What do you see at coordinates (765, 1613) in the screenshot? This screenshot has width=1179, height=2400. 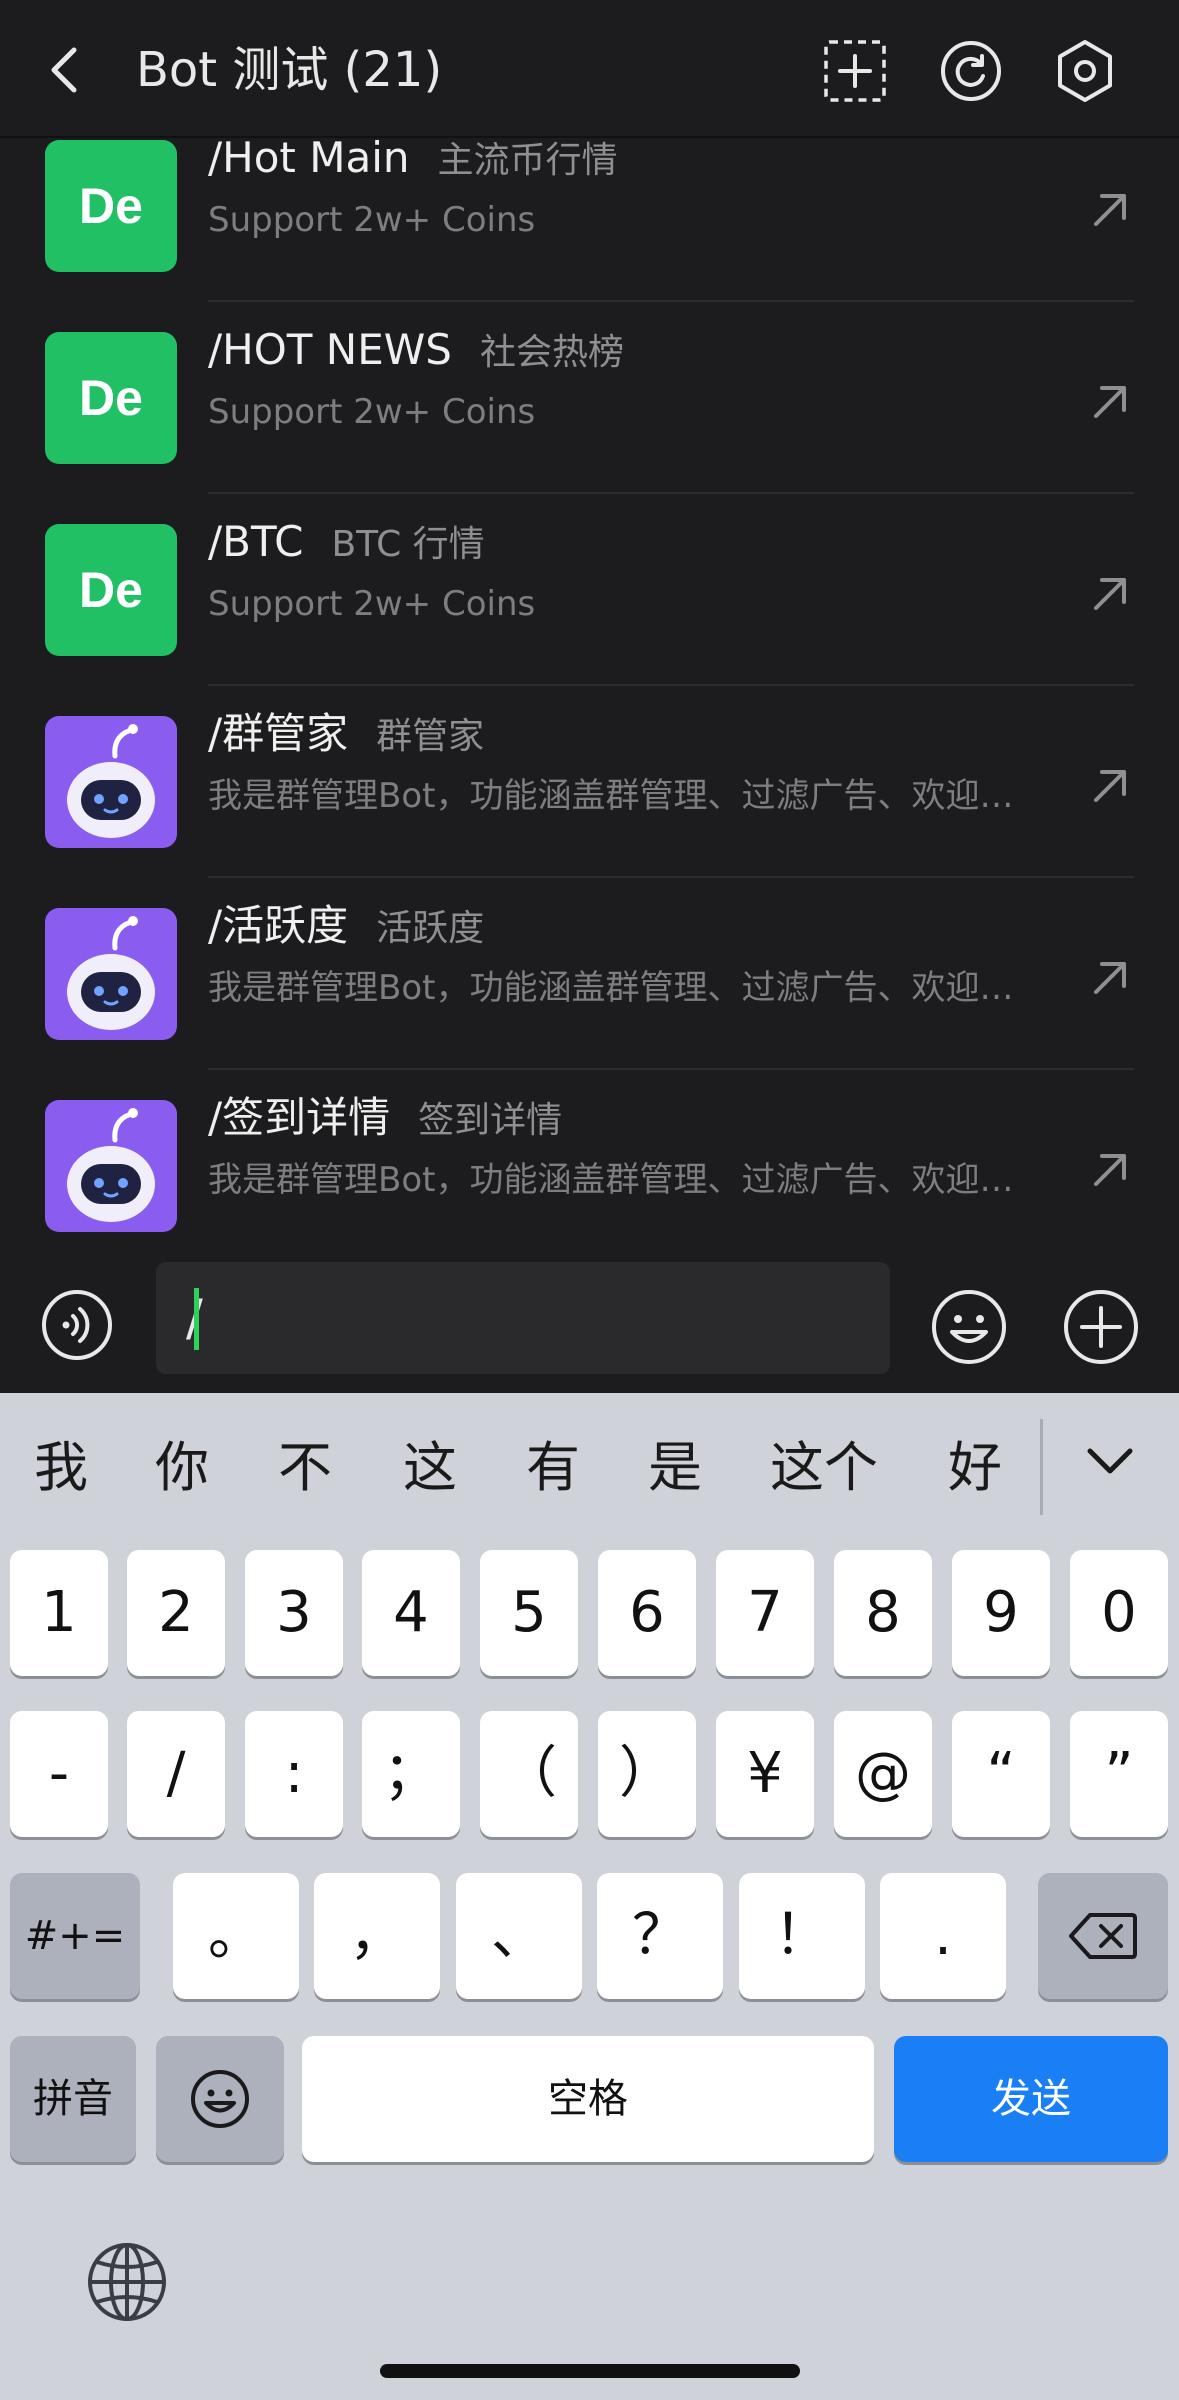 I see `key-7: 7` at bounding box center [765, 1613].